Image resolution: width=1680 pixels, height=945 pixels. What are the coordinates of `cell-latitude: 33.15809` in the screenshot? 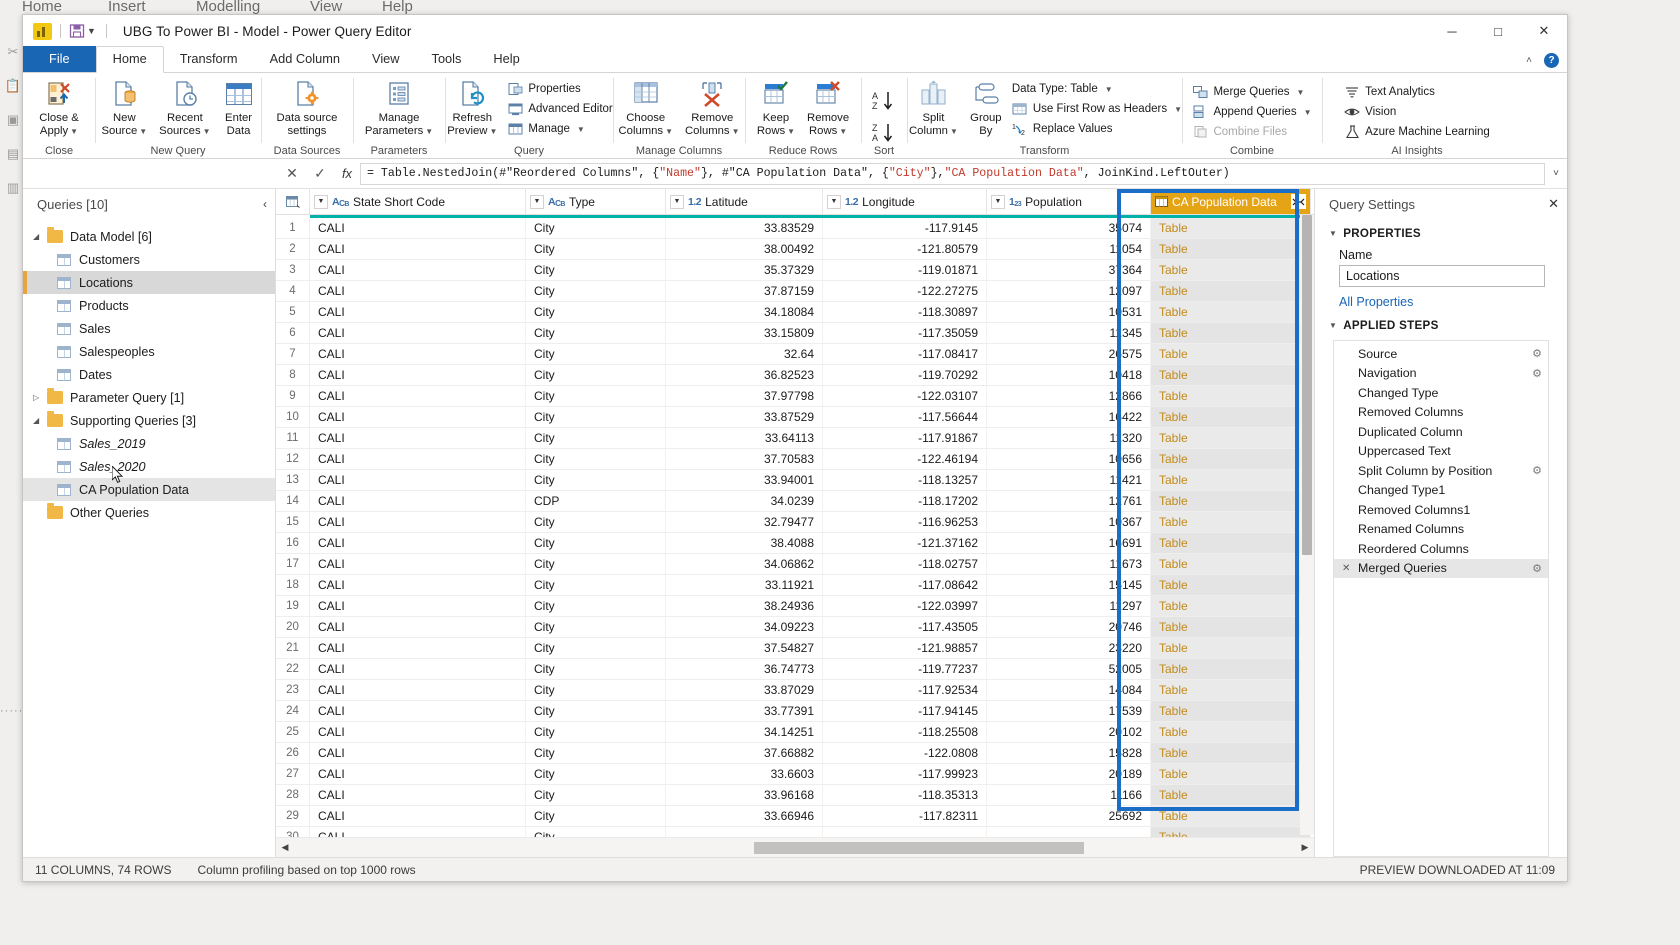 It's located at (744, 333).